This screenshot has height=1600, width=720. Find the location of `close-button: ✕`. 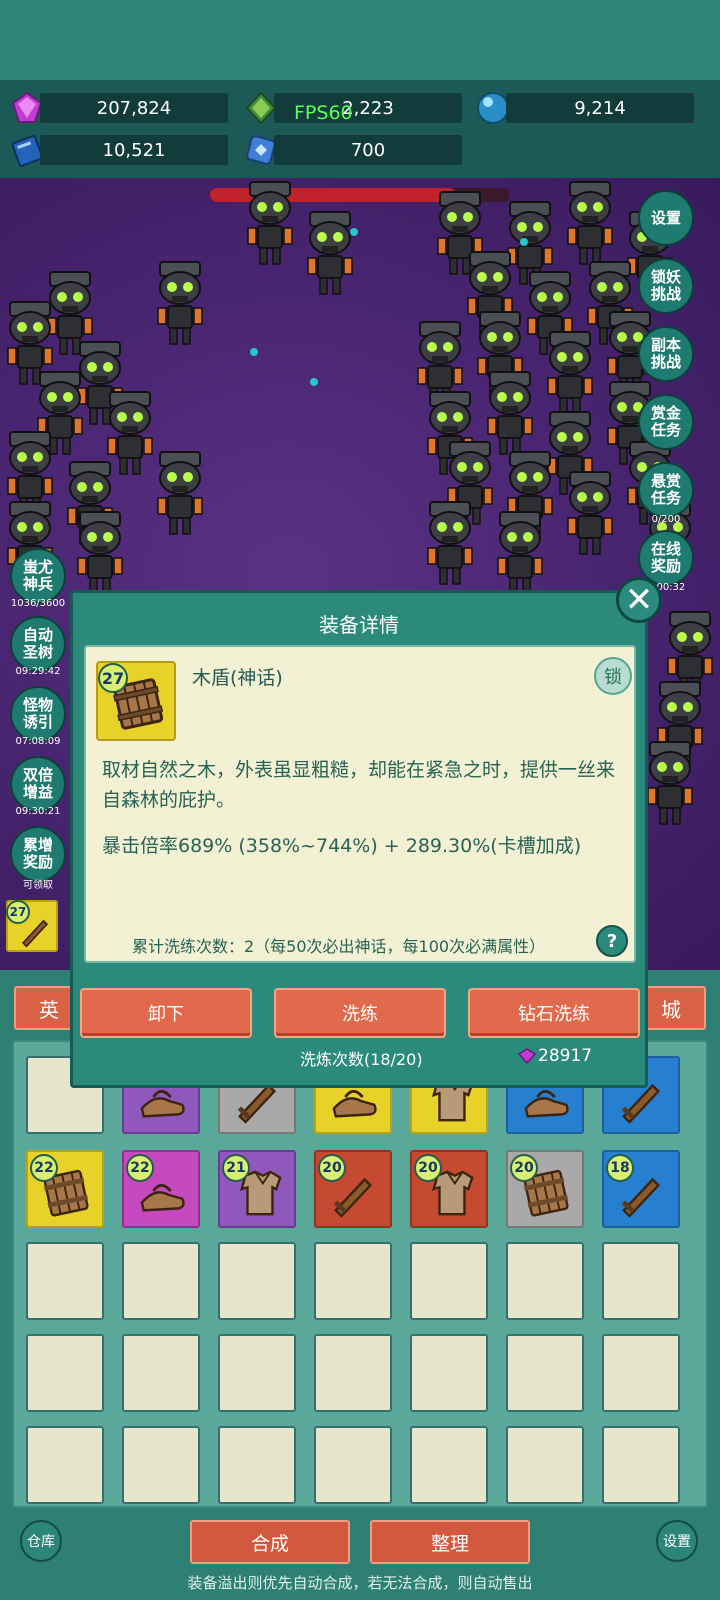

close-button: ✕ is located at coordinates (639, 600).